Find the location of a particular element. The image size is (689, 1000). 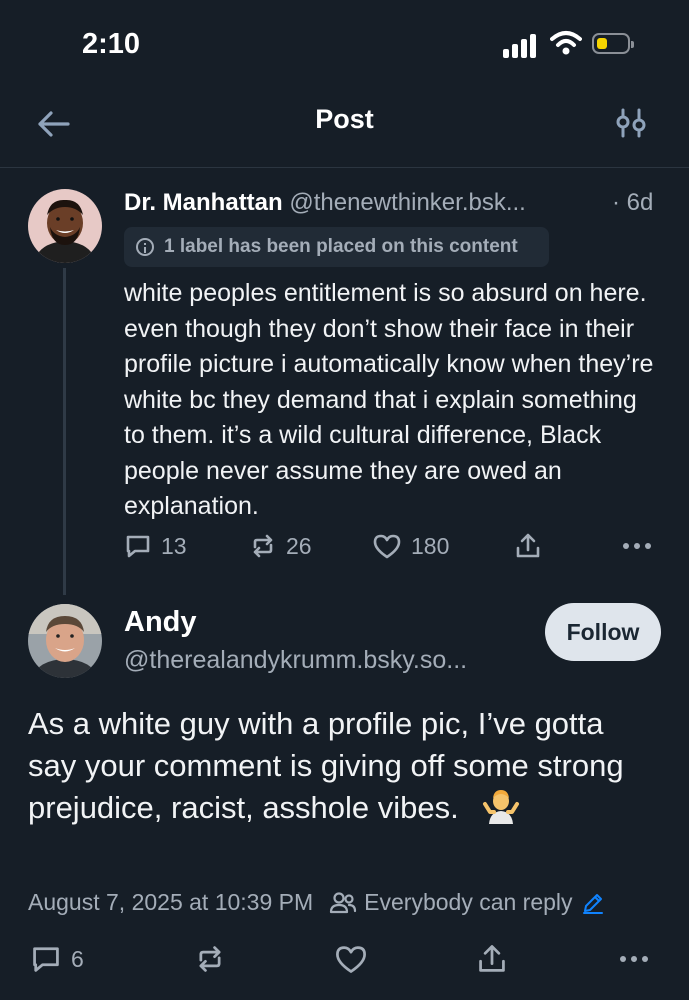

battery-icon is located at coordinates (613, 43).